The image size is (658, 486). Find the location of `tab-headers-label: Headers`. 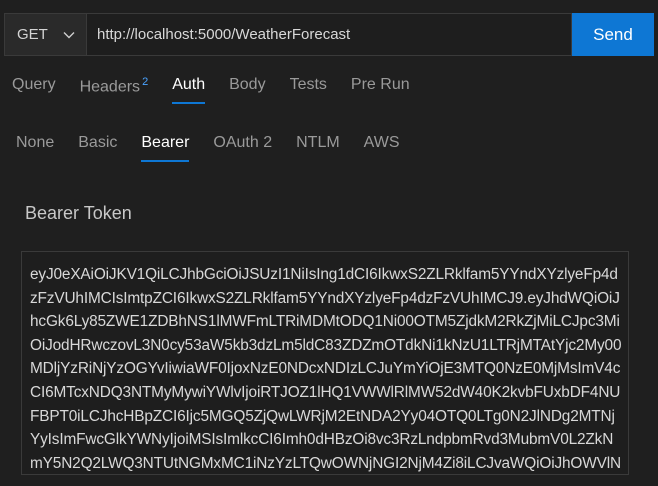

tab-headers-label: Headers is located at coordinates (110, 87).